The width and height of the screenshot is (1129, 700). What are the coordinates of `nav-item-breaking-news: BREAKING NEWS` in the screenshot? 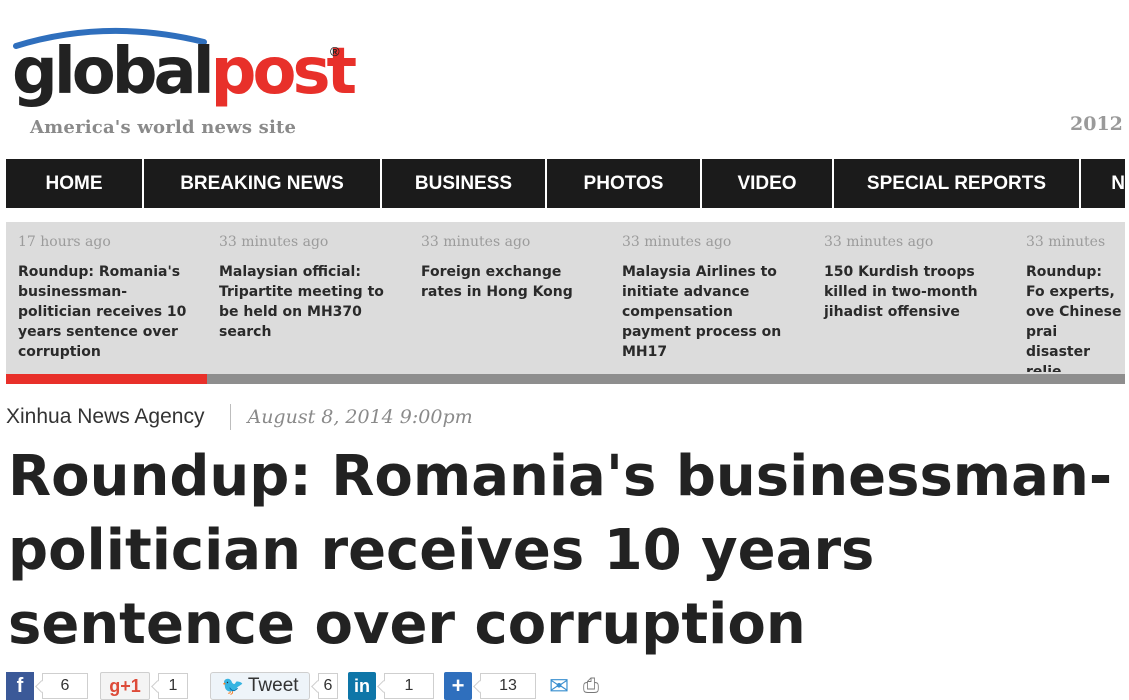 It's located at (263, 183).